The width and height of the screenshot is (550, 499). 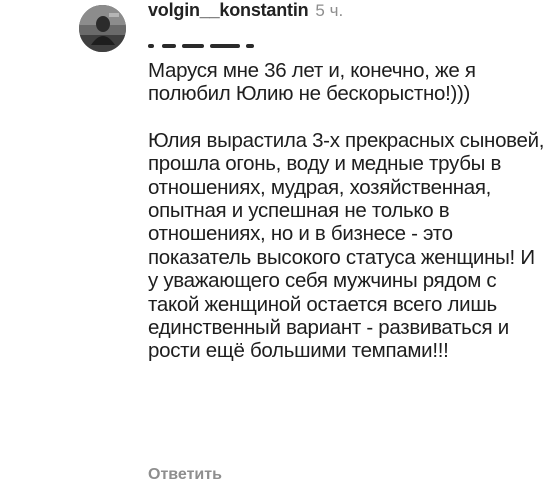 I want to click on cropped-text-line, so click(x=223, y=46).